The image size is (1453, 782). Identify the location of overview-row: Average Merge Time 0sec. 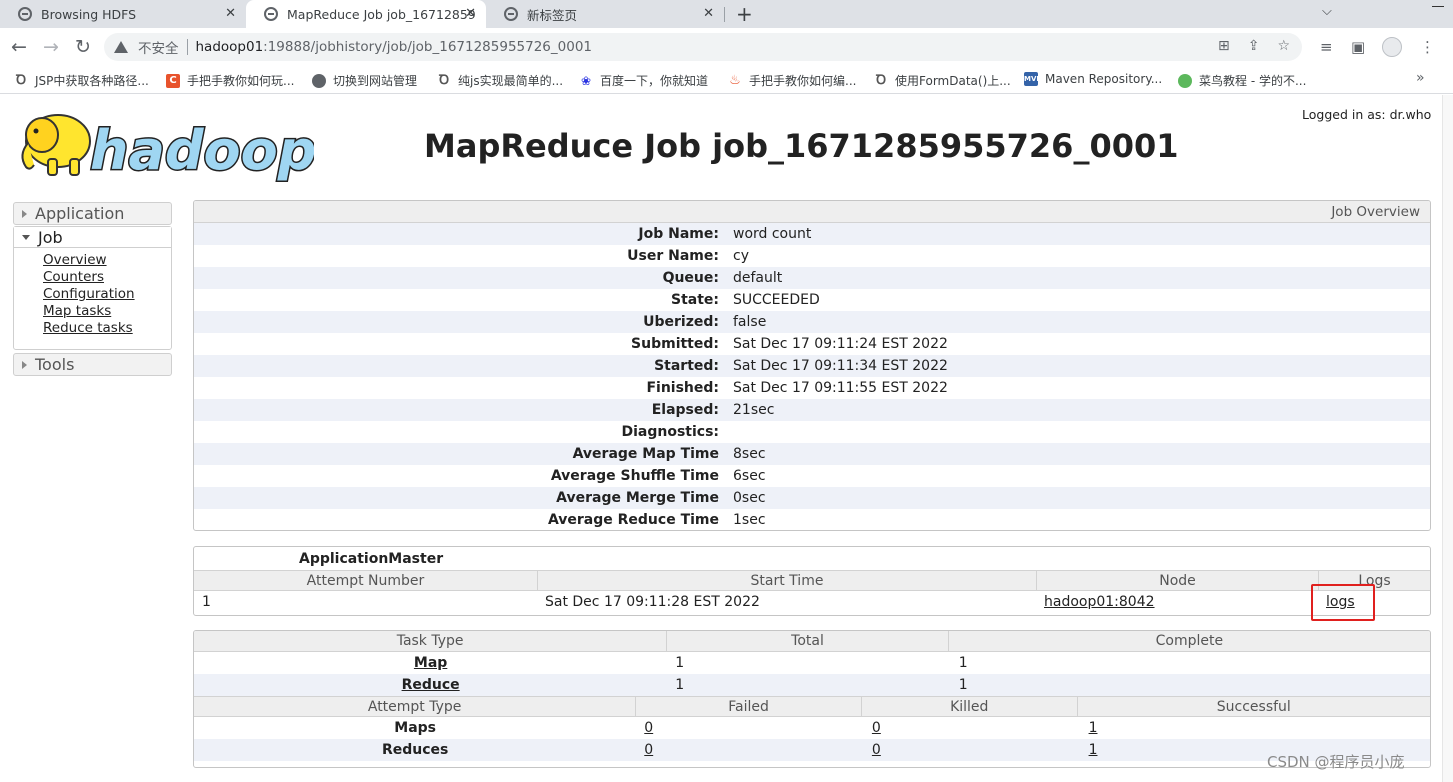
(812, 498).